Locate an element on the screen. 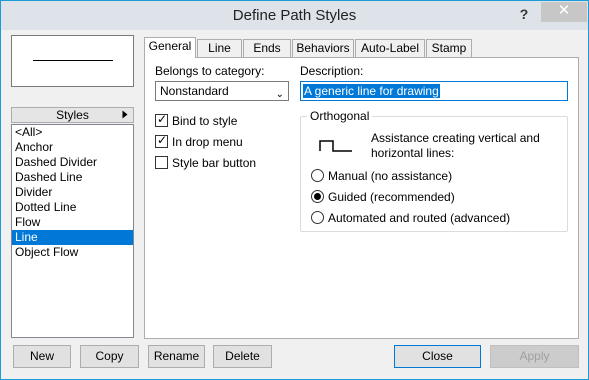 This screenshot has width=589, height=380. radio-automated-label: Automated and routed (advanced) is located at coordinates (419, 218).